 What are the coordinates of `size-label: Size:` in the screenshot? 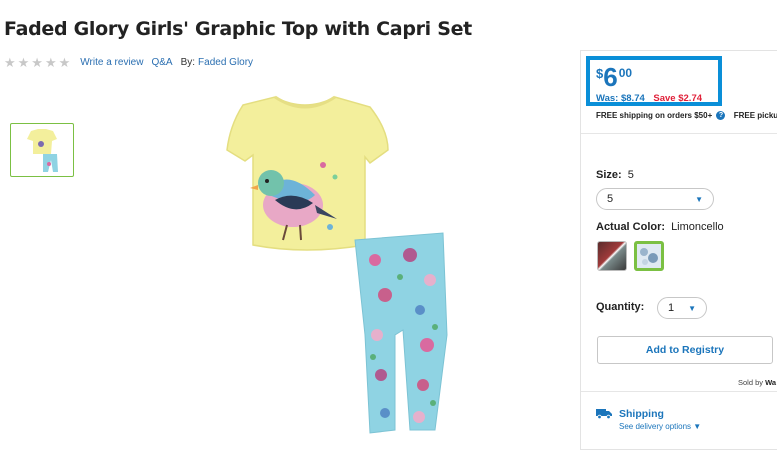 It's located at (609, 175).